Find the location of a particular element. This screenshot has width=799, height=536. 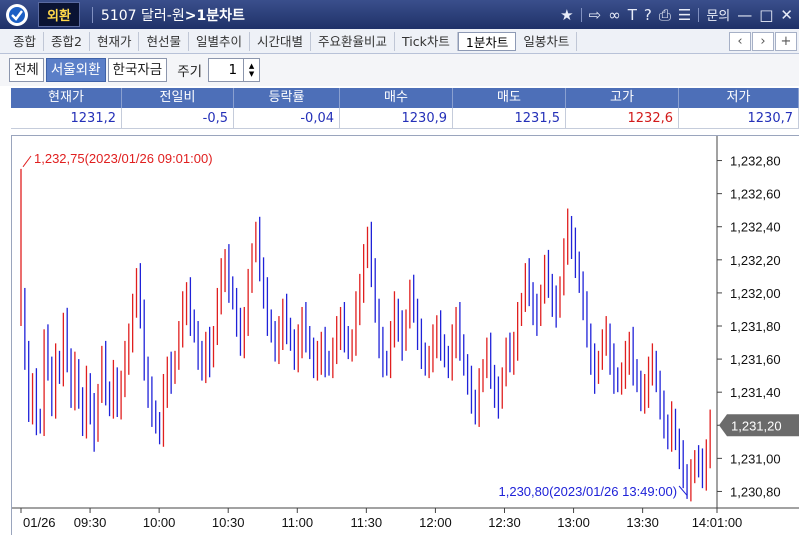

y-tick-label: 1,232,60 is located at coordinates (755, 194).